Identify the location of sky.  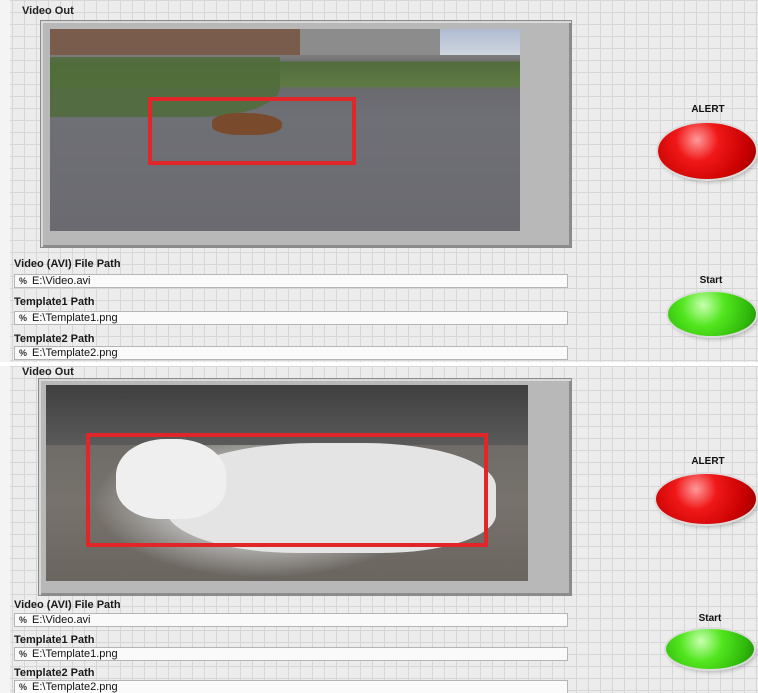
(480, 42).